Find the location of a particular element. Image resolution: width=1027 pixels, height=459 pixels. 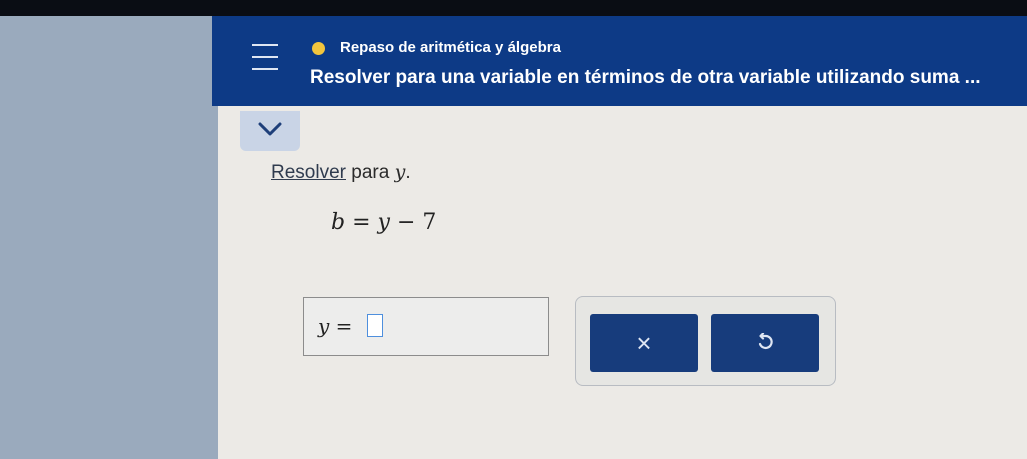

equation-variable: y is located at coordinates (383, 222).